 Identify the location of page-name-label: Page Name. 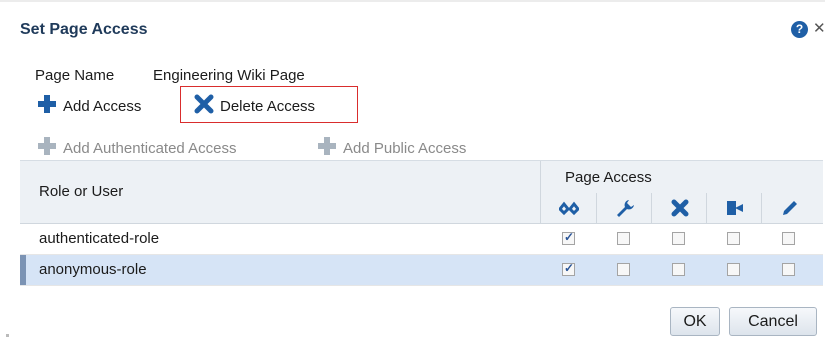
(75, 75).